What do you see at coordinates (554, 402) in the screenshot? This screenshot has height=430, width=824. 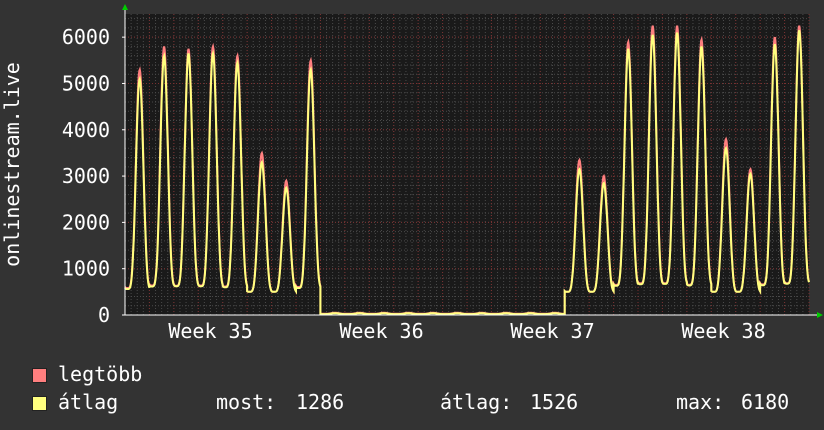 I see `stat-avg-value: 1526` at bounding box center [554, 402].